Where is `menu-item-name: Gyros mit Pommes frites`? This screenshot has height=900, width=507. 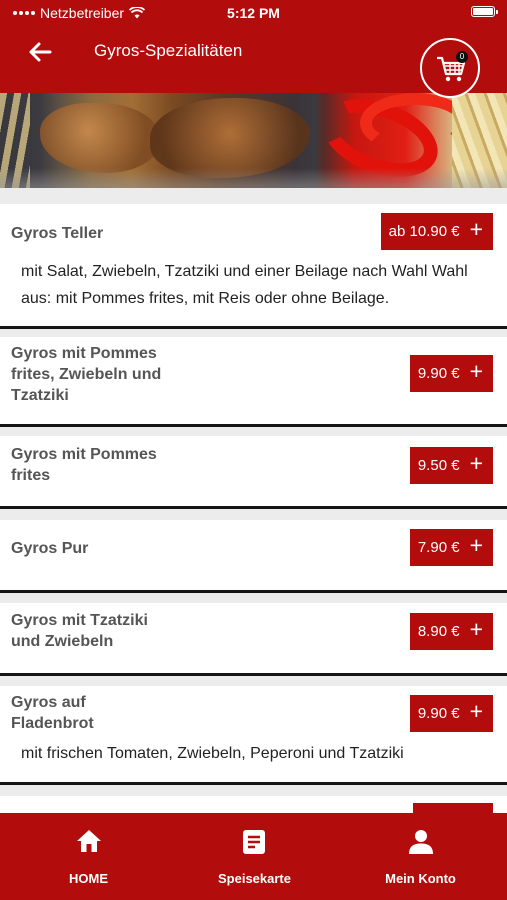 menu-item-name: Gyros mit Pommes frites is located at coordinates (84, 465).